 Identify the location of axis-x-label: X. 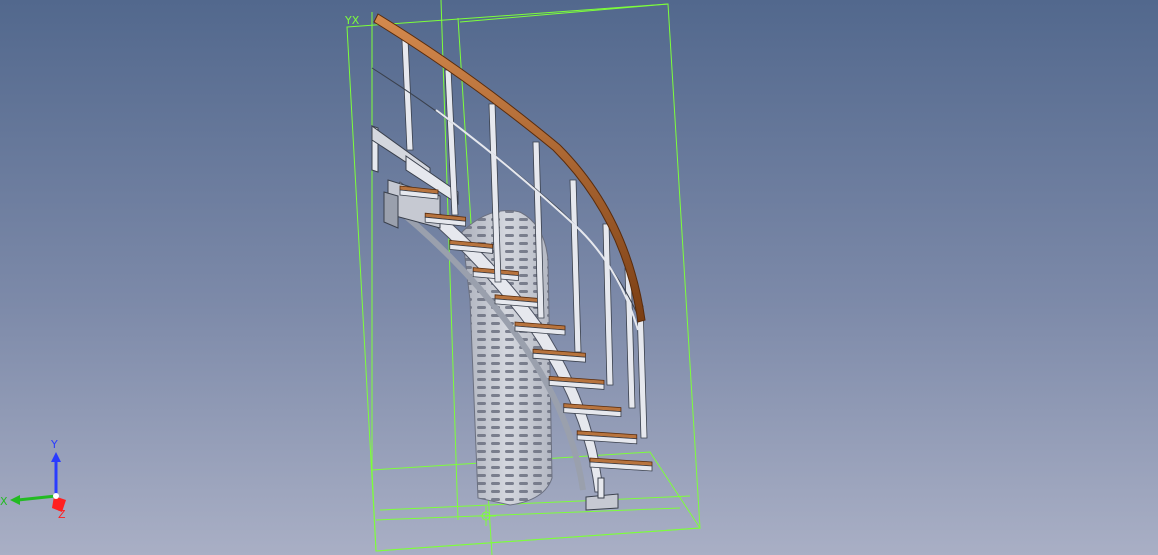
(4, 501).